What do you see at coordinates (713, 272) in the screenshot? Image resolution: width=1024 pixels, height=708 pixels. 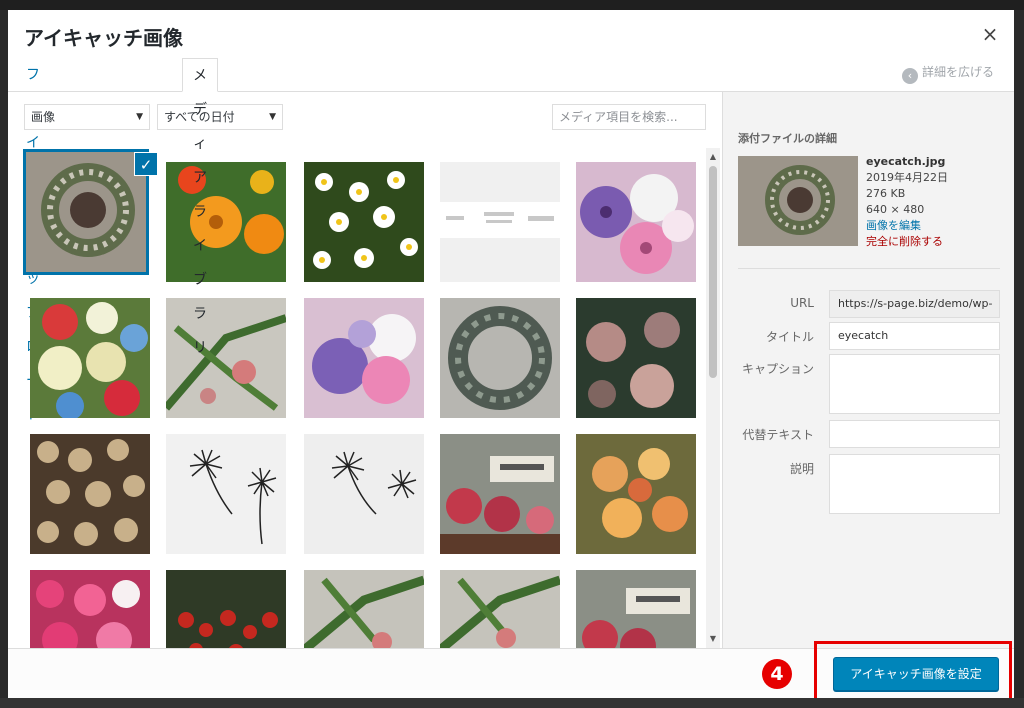 I see `scrollbar-thumb` at bounding box center [713, 272].